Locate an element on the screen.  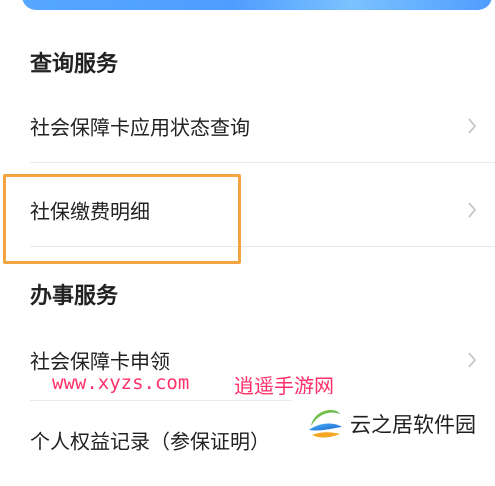
highlight-box is located at coordinates (122, 219).